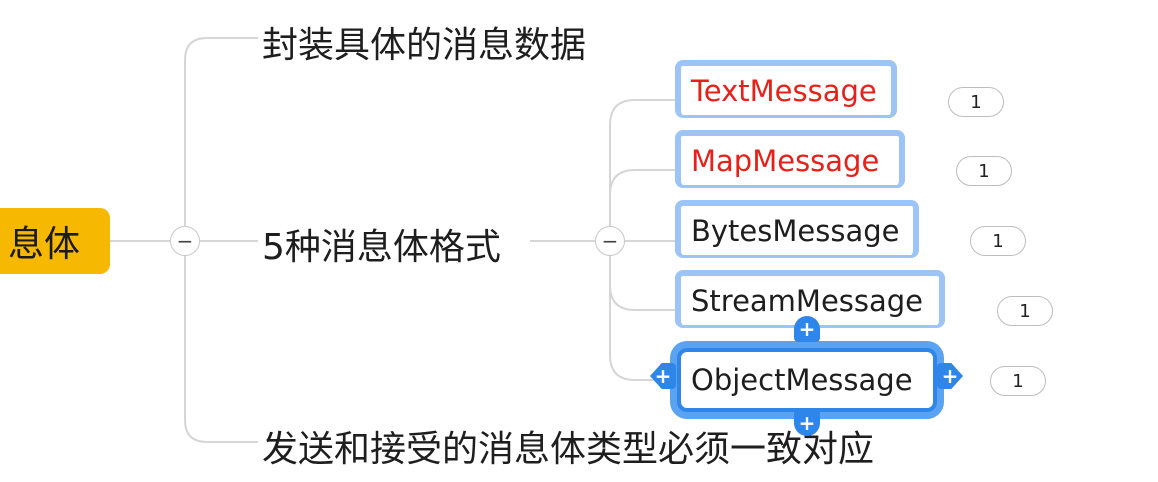 This screenshot has height=482, width=1158. I want to click on topic-type-must-match: 发送和接受的消息体类型必须一致对应, so click(568, 446).